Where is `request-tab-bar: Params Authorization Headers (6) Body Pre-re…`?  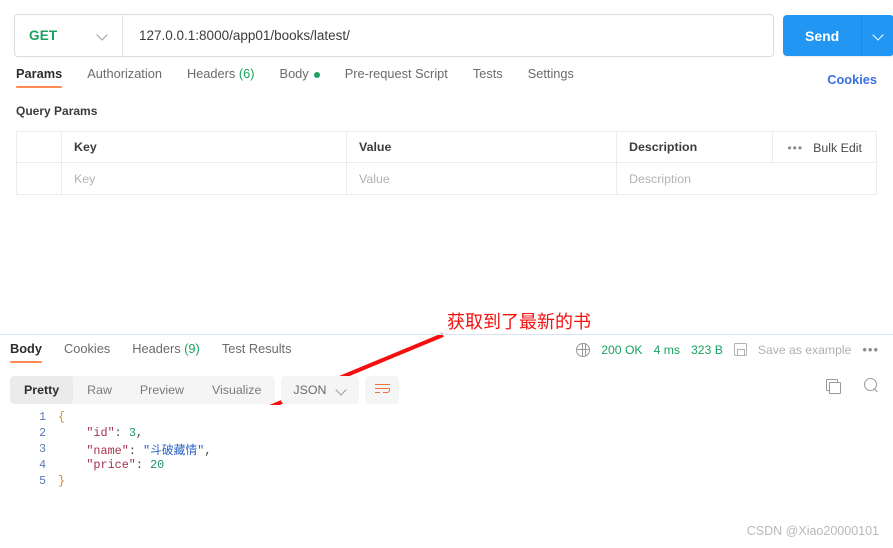 request-tab-bar: Params Authorization Headers (6) Body Pre-re… is located at coordinates (446, 80).